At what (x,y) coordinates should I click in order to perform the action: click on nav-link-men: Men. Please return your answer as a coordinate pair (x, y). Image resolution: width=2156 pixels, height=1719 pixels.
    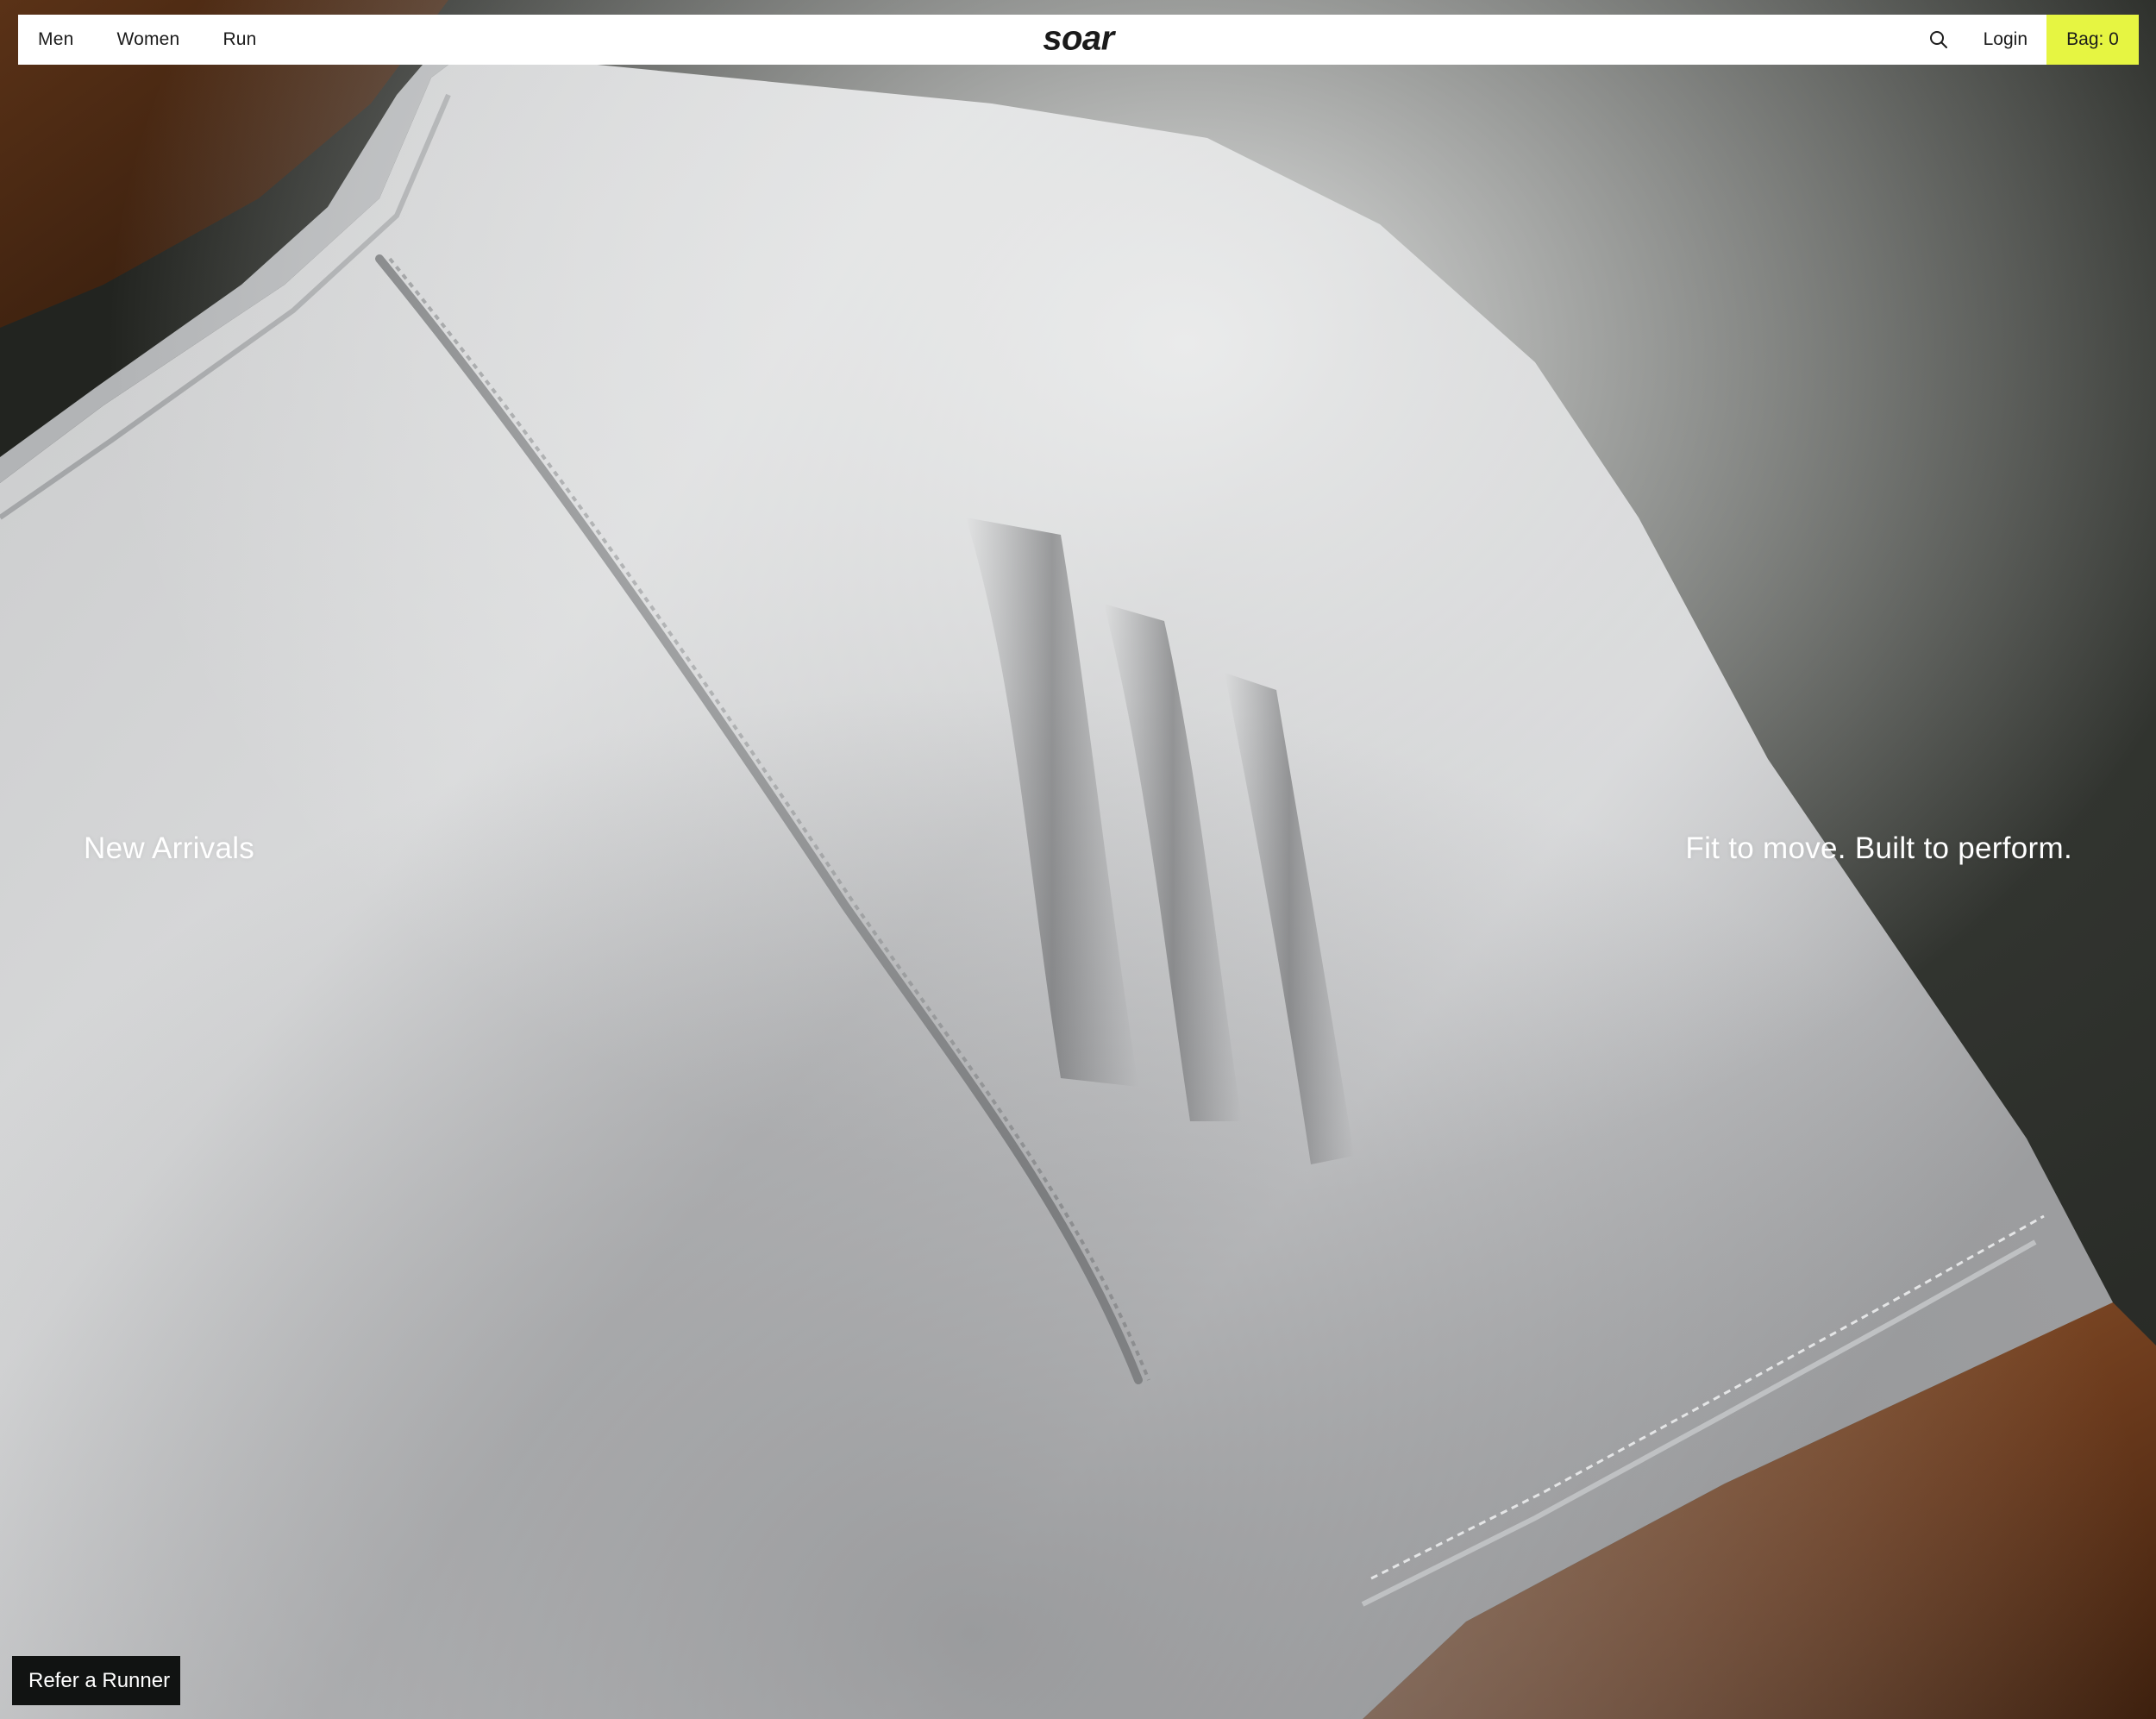
    Looking at the image, I should click on (55, 40).